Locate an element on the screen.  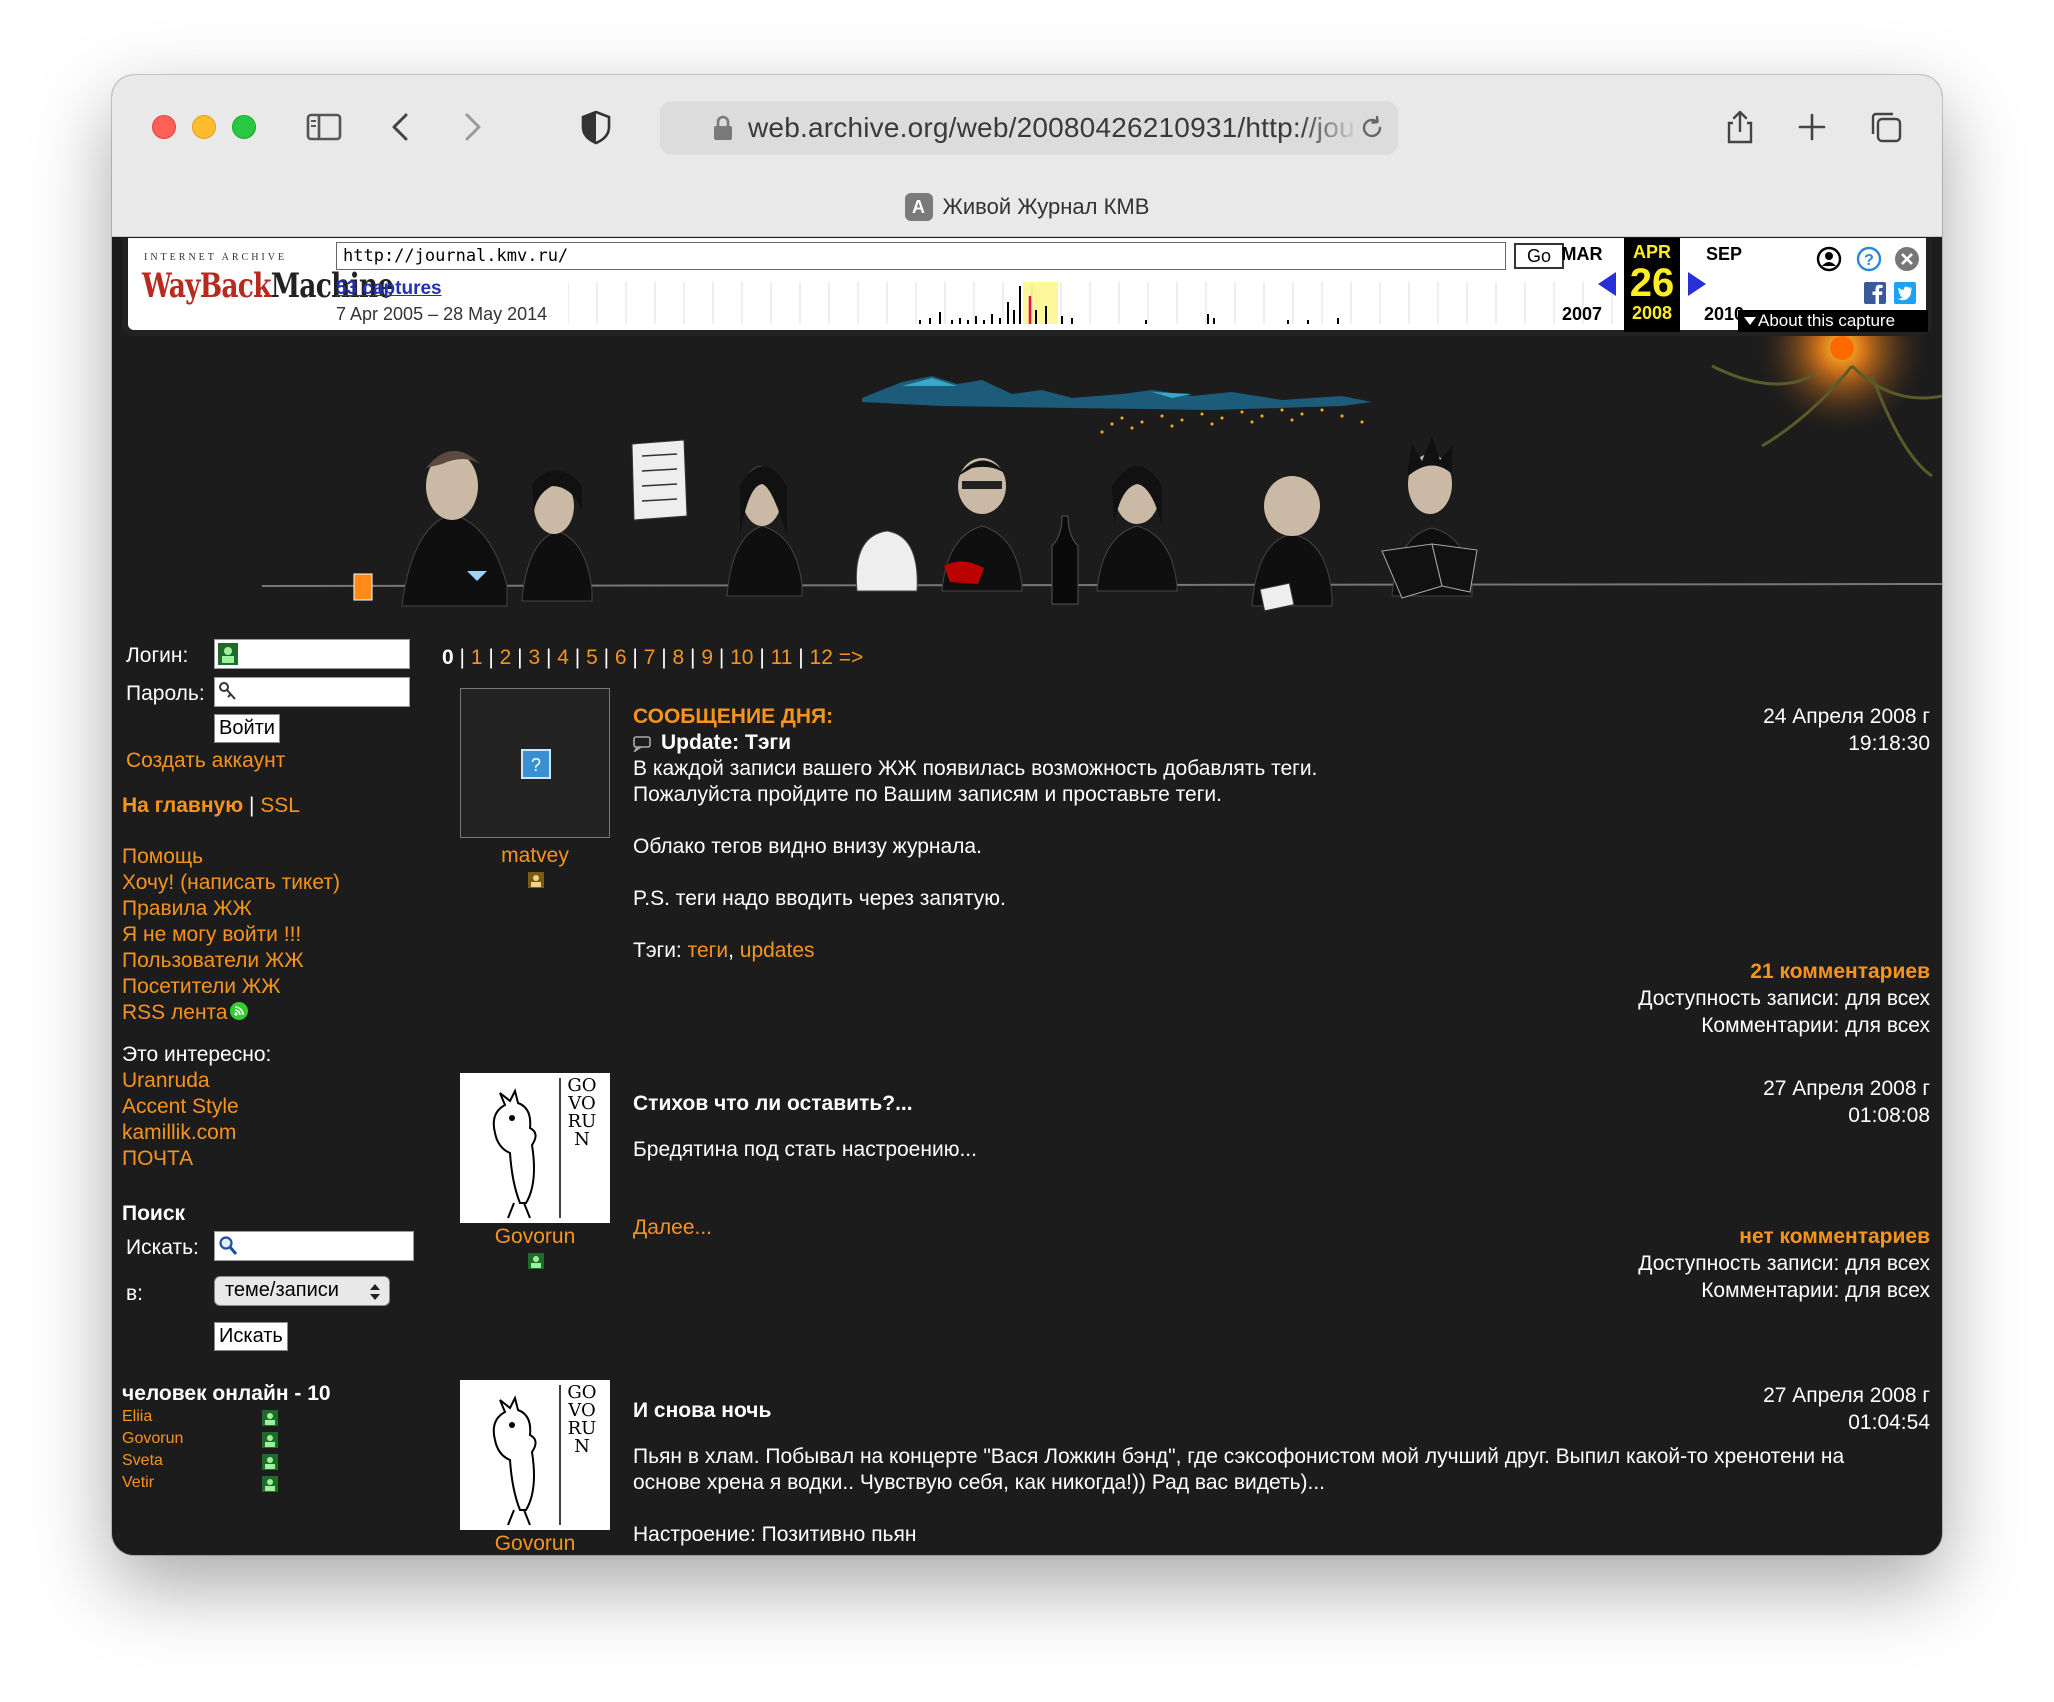
search-button: Искать is located at coordinates (251, 1336).